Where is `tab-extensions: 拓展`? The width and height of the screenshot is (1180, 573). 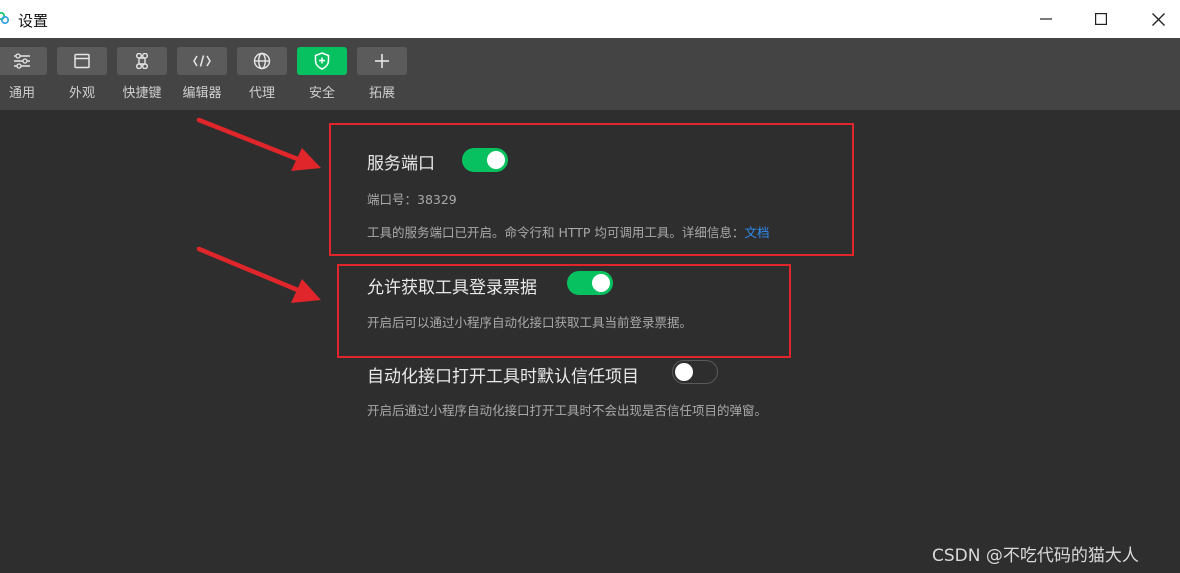 tab-extensions: 拓展 is located at coordinates (382, 77).